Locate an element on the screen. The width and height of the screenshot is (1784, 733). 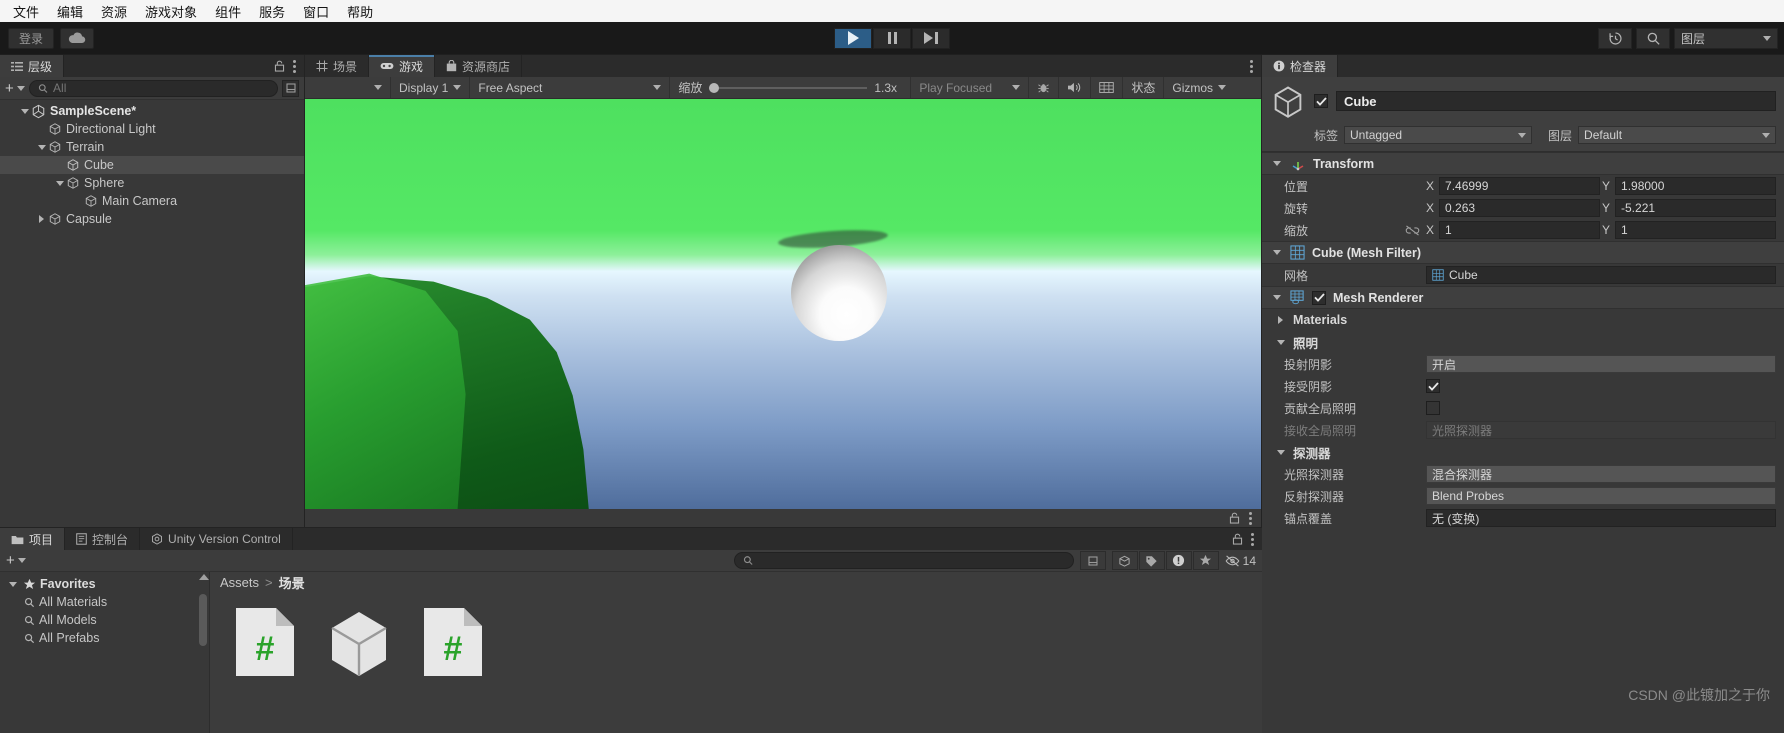
hierarchy-item-main-camera: Main Camera is located at coordinates (152, 201).